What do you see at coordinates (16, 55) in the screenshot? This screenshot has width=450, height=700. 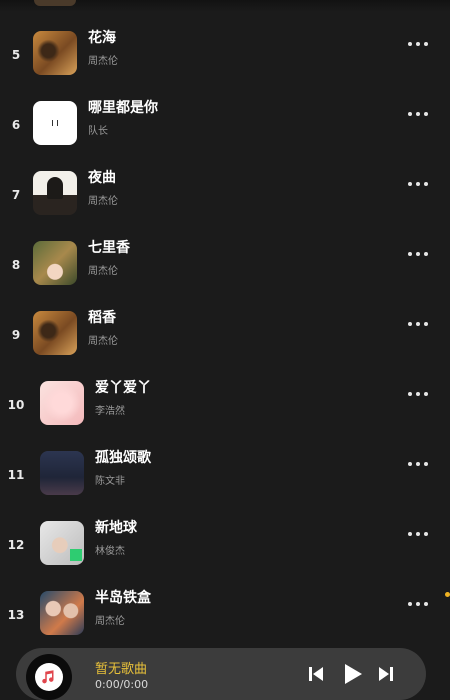 I see `song-index: 5` at bounding box center [16, 55].